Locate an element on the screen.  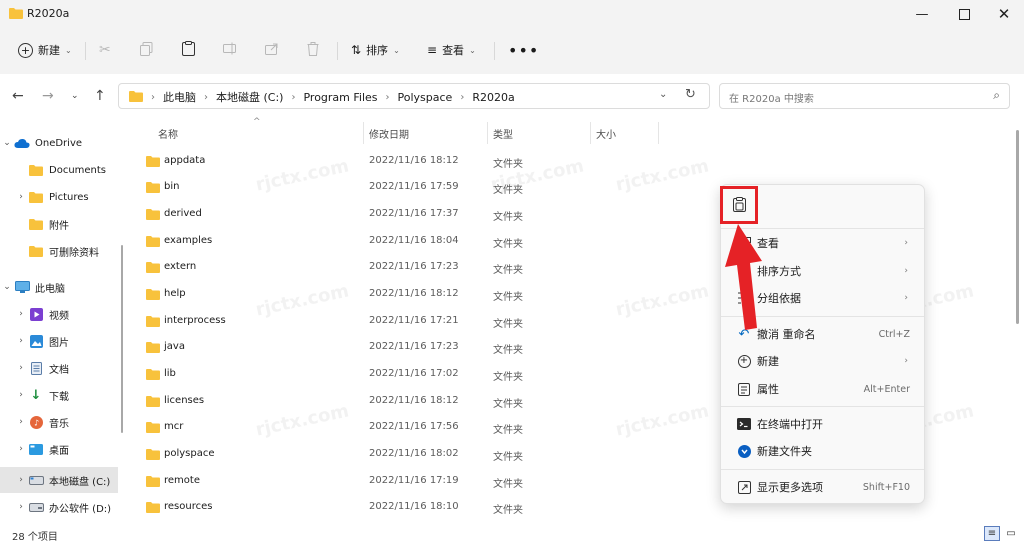
music-icon: ♪ is located at coordinates (36, 422).